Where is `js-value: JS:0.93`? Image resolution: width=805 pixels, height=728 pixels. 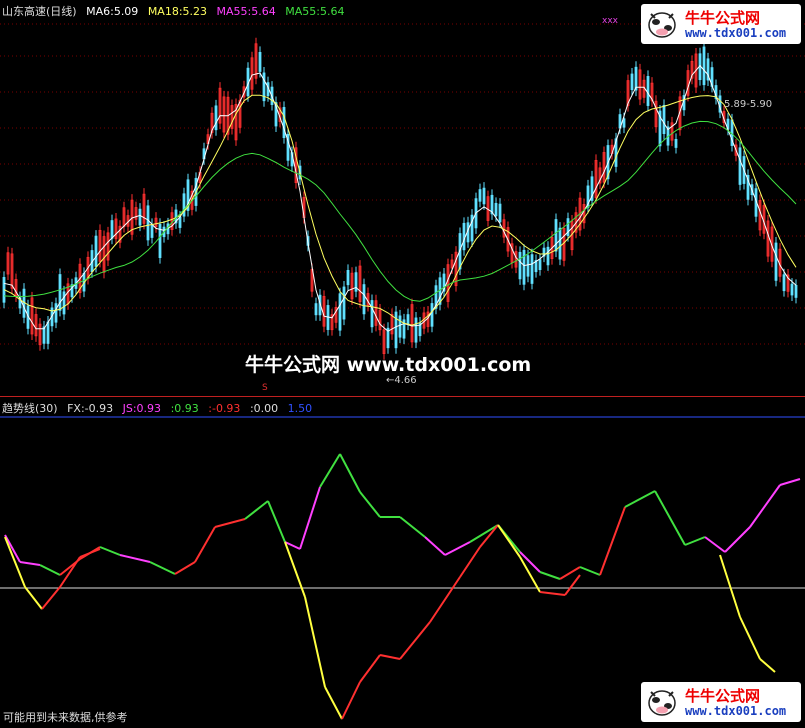
js-value: JS:0.93 is located at coordinates (142, 408).